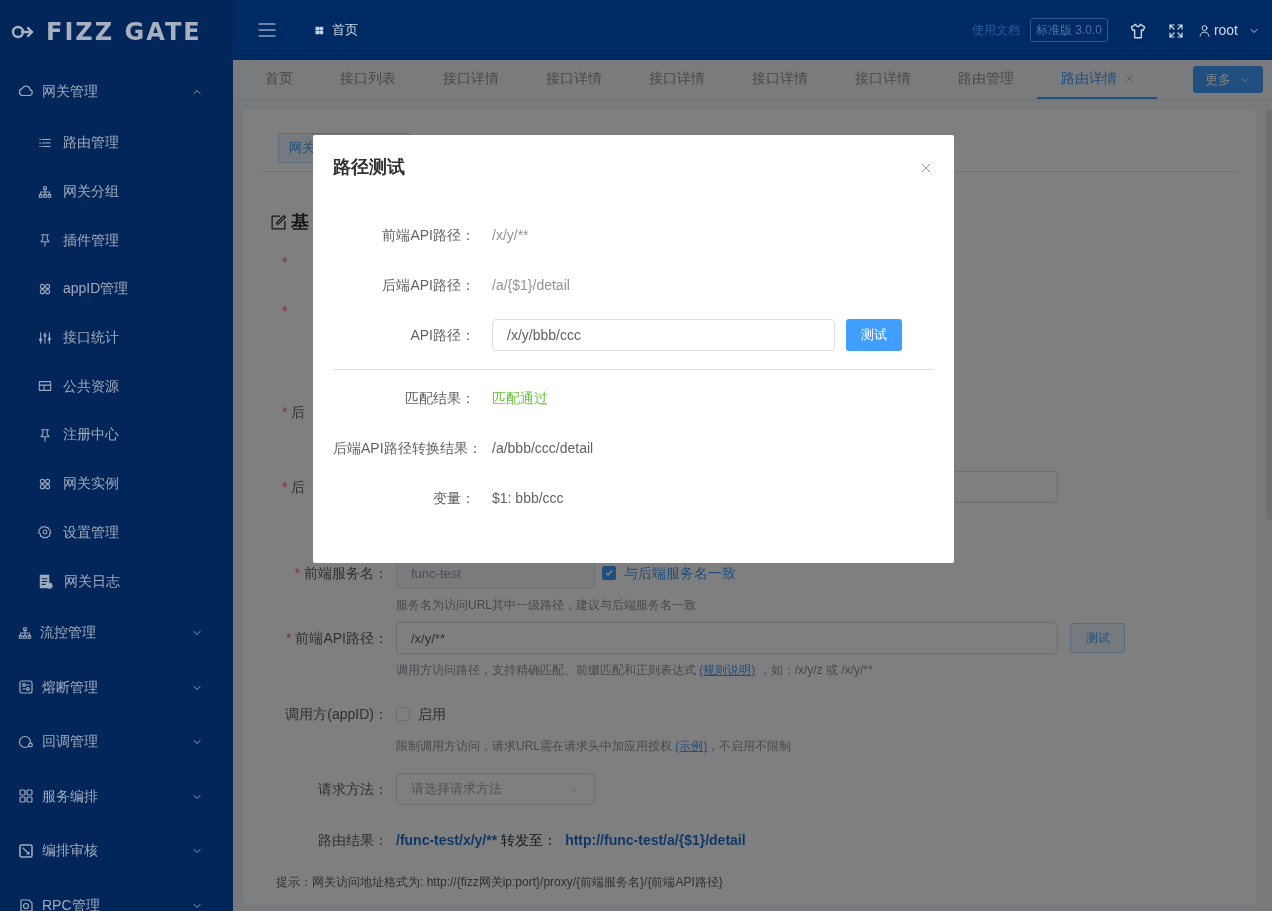 This screenshot has width=1272, height=911. What do you see at coordinates (529, 840) in the screenshot?
I see `forward-label: 转发至：` at bounding box center [529, 840].